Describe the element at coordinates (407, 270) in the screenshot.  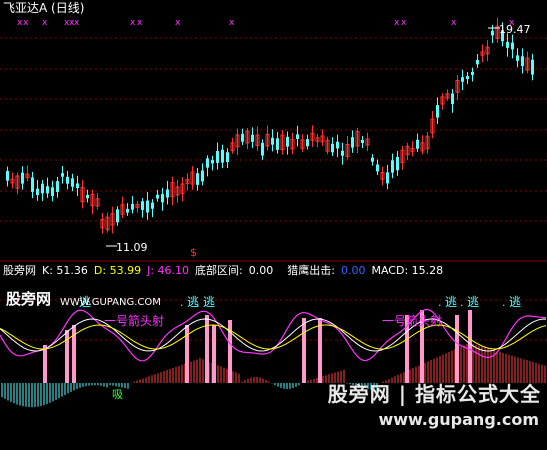
I see `macd-value: MACD: 15.28` at that location.